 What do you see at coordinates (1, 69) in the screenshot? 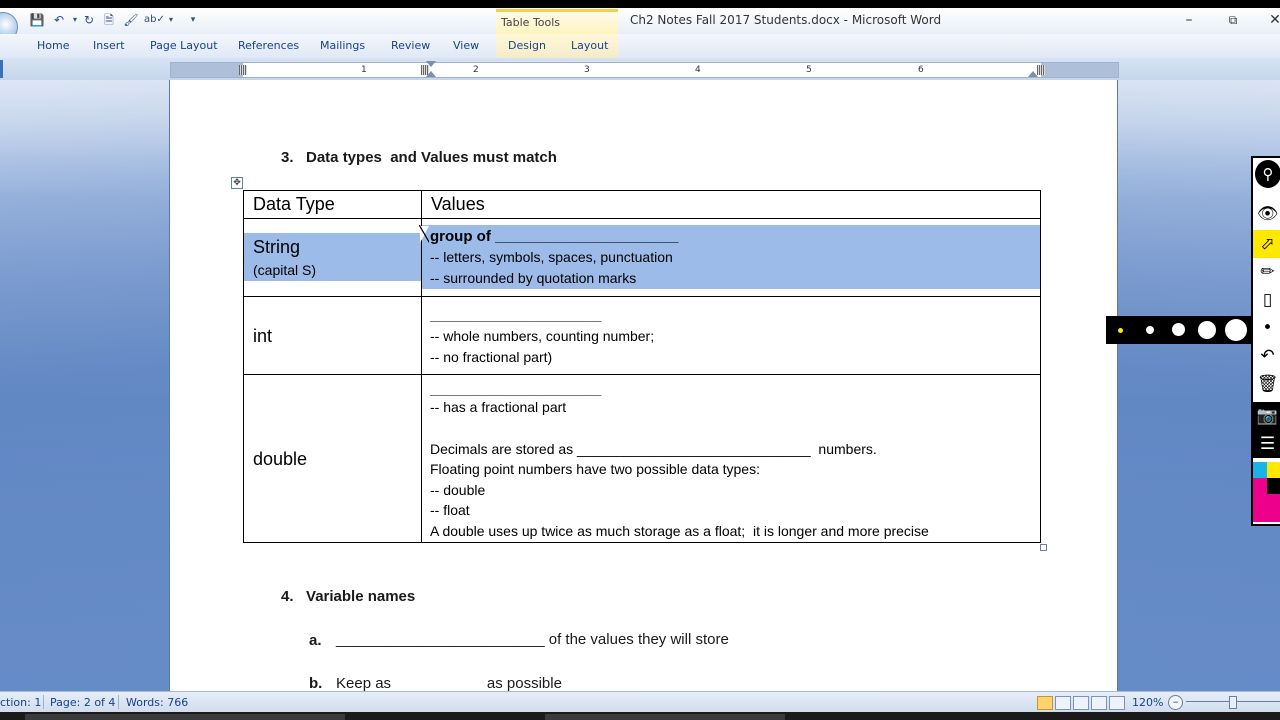
I see `ruler-side-marker` at bounding box center [1, 69].